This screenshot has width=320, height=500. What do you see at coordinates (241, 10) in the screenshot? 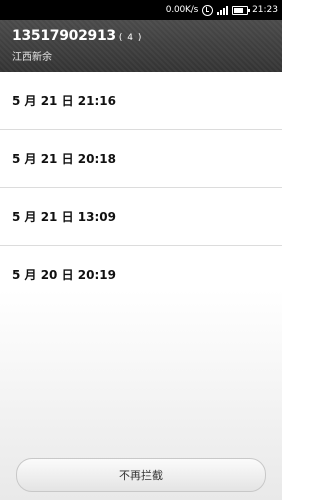
I see `battery-icon` at bounding box center [241, 10].